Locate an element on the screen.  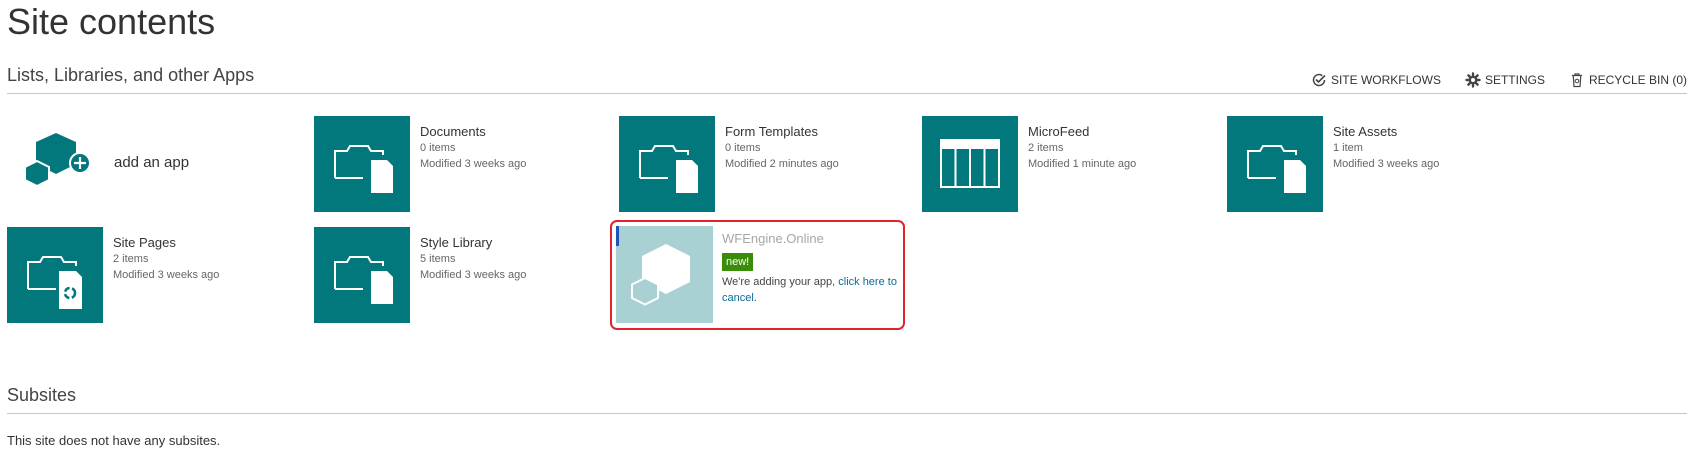
app-hexagon-icon is located at coordinates (660, 275).